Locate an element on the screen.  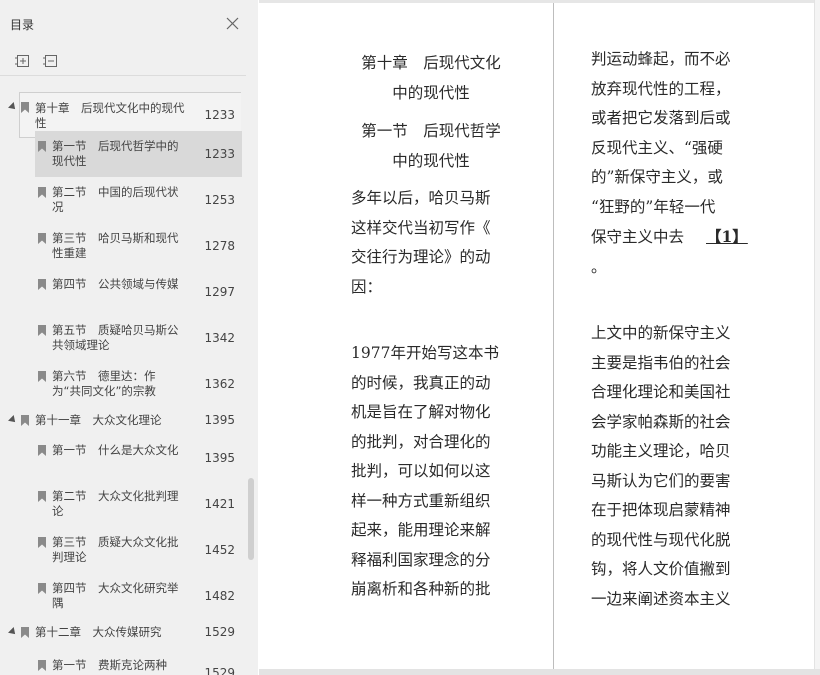
text-line: 样一种方式重新组织 is located at coordinates (421, 500).